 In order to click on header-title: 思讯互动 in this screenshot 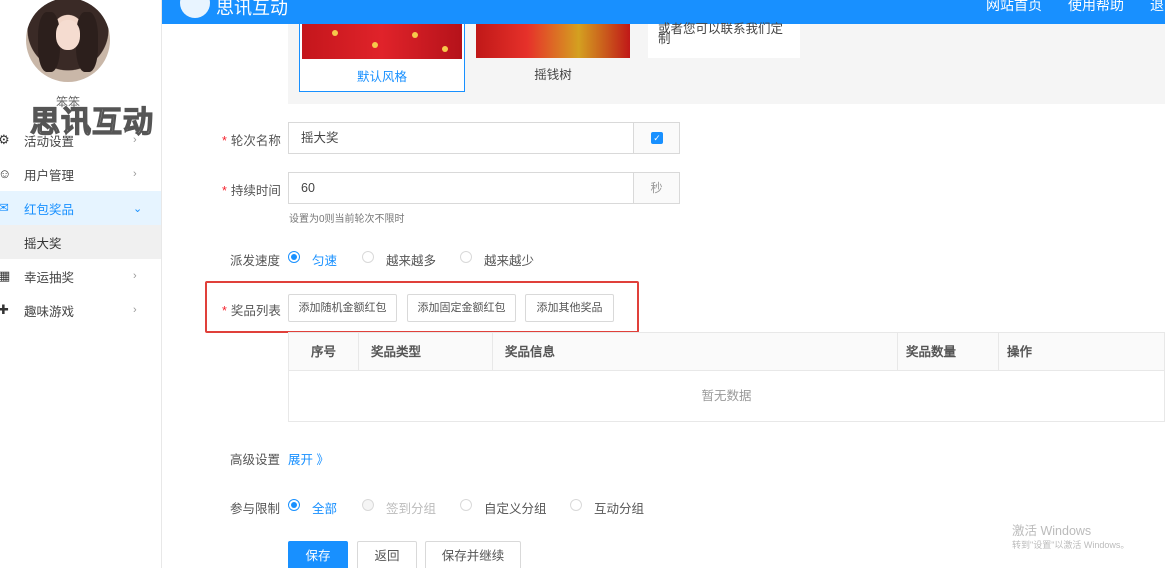, I will do `click(252, 9)`.